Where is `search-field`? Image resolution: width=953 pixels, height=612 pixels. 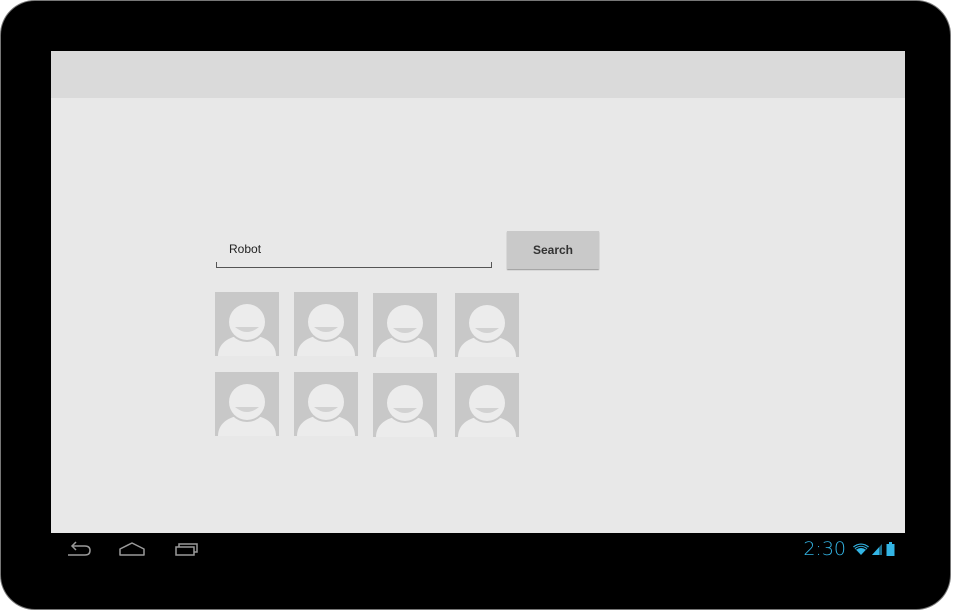
search-field is located at coordinates (354, 249).